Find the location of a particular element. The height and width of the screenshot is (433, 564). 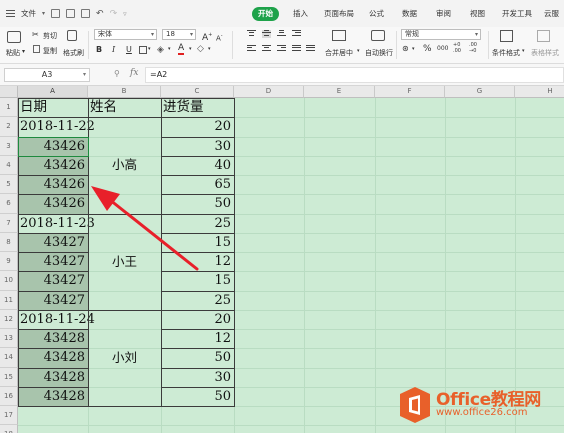

watermark: Office教程网 www.office26.com is located at coordinates (476, 405).